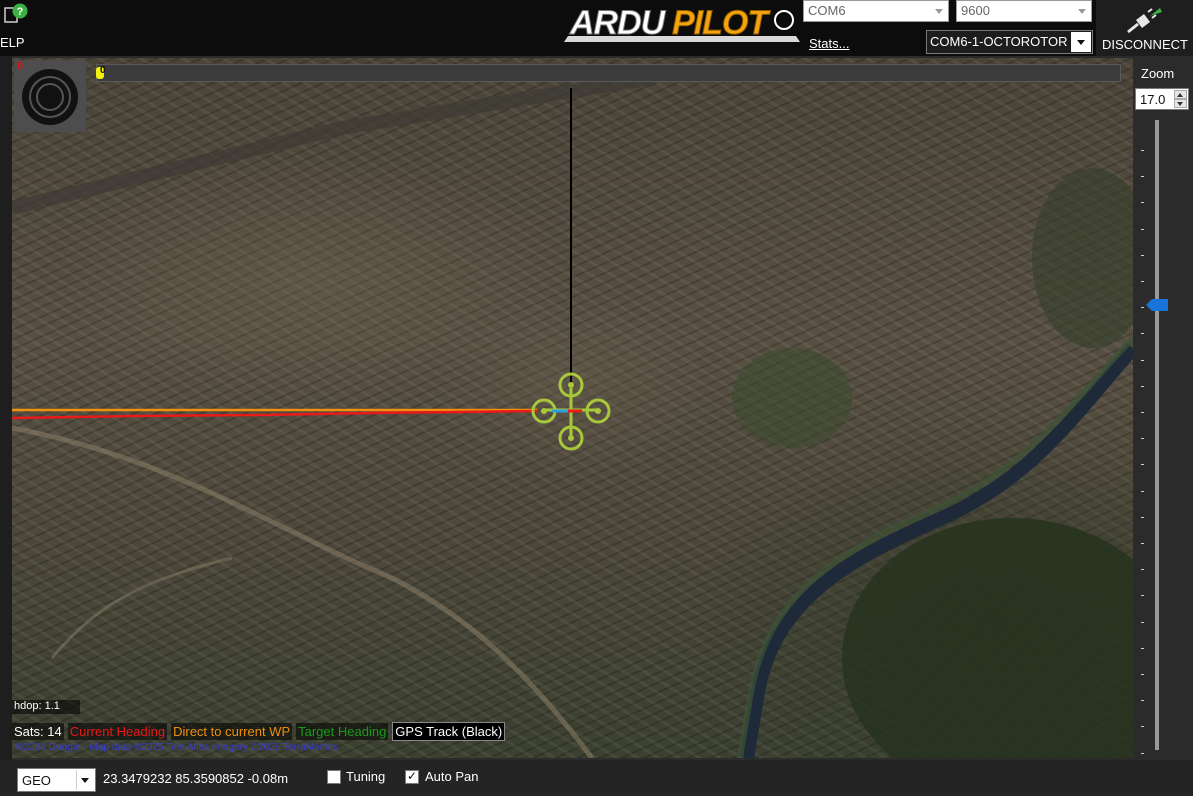 The image size is (1193, 796). I want to click on zoom-label: Zoom, so click(1158, 73).